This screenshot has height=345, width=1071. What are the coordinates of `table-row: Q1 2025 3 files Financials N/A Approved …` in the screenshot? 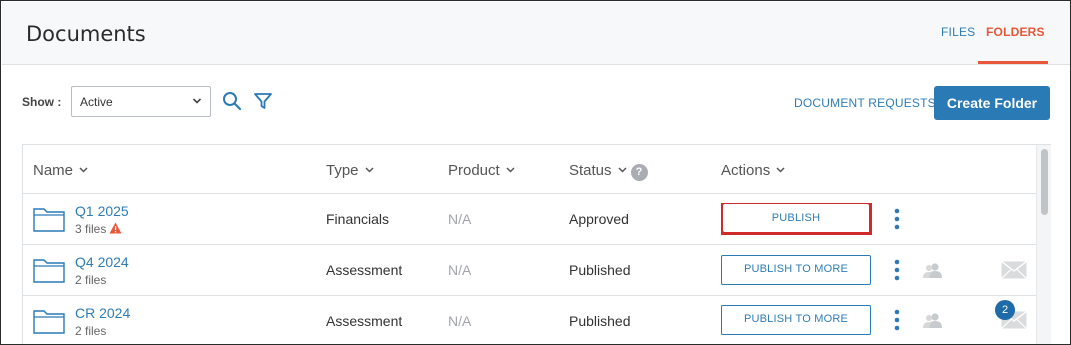 It's located at (529, 219).